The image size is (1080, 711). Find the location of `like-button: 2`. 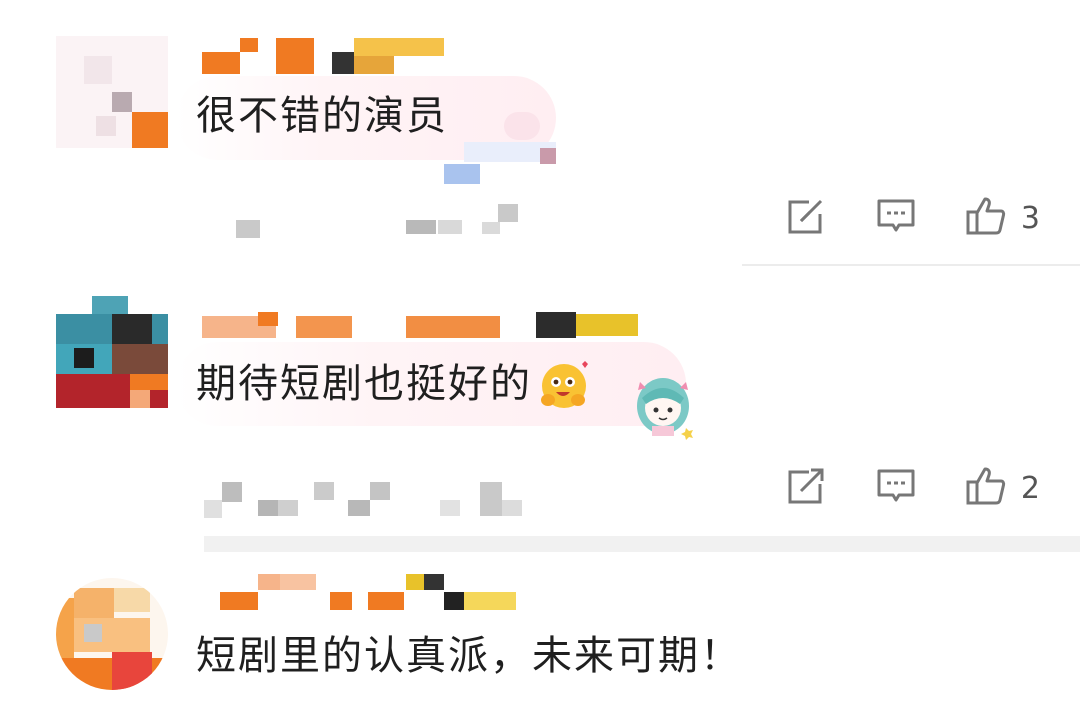

like-button: 2 is located at coordinates (1002, 488).